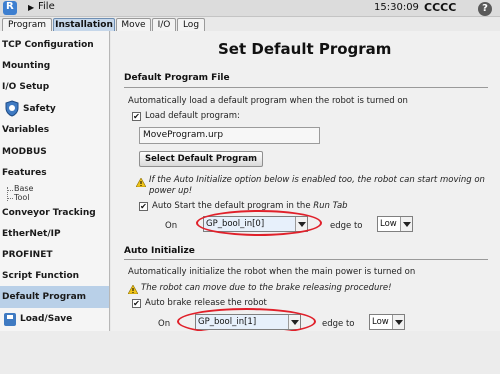 This screenshot has height=374, width=500. I want to click on main-tabs: Program Installation Move I/O Log, so click(250, 24).